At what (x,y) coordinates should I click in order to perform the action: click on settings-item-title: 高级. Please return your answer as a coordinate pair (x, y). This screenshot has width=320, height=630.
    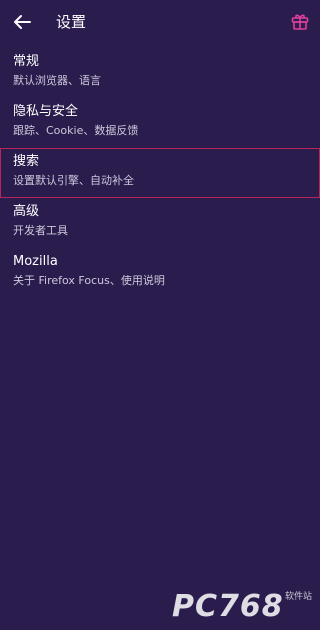
    Looking at the image, I should click on (26, 211).